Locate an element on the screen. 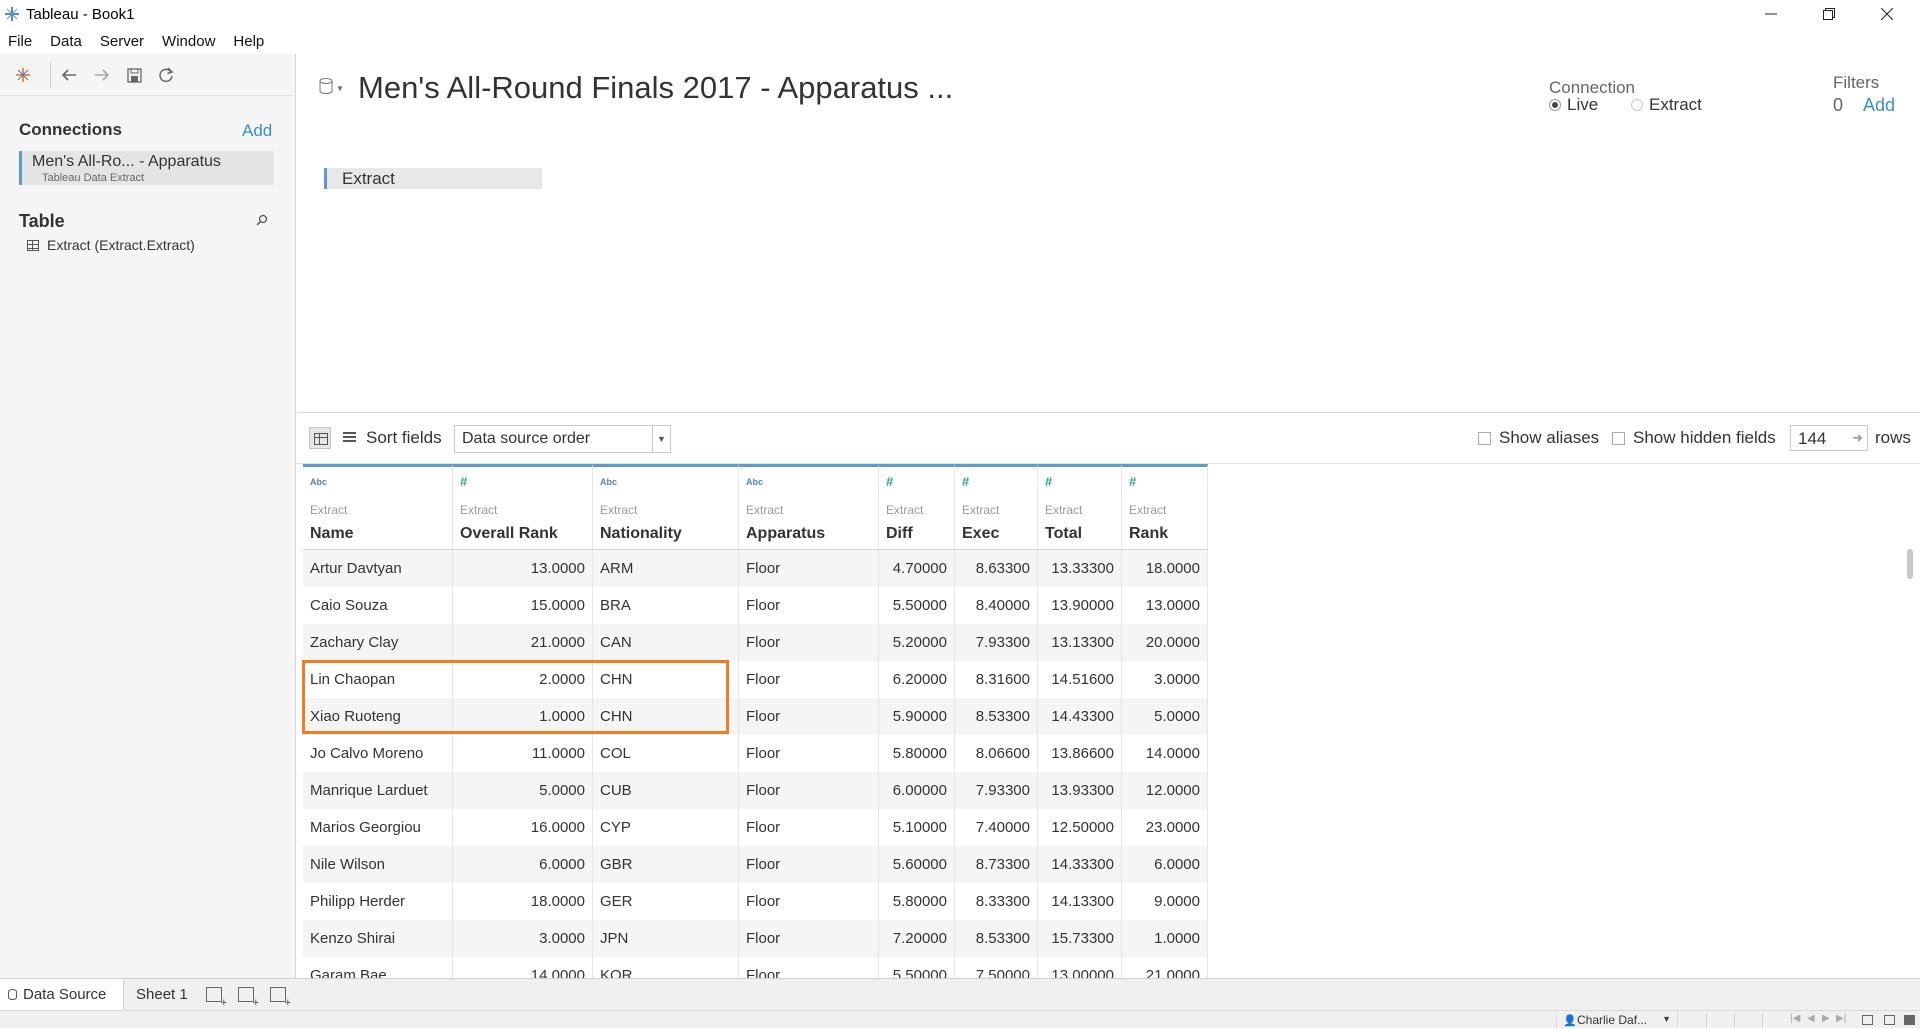 This screenshot has width=1920, height=1029. table-cell: 5.50000 is located at coordinates (917, 605).